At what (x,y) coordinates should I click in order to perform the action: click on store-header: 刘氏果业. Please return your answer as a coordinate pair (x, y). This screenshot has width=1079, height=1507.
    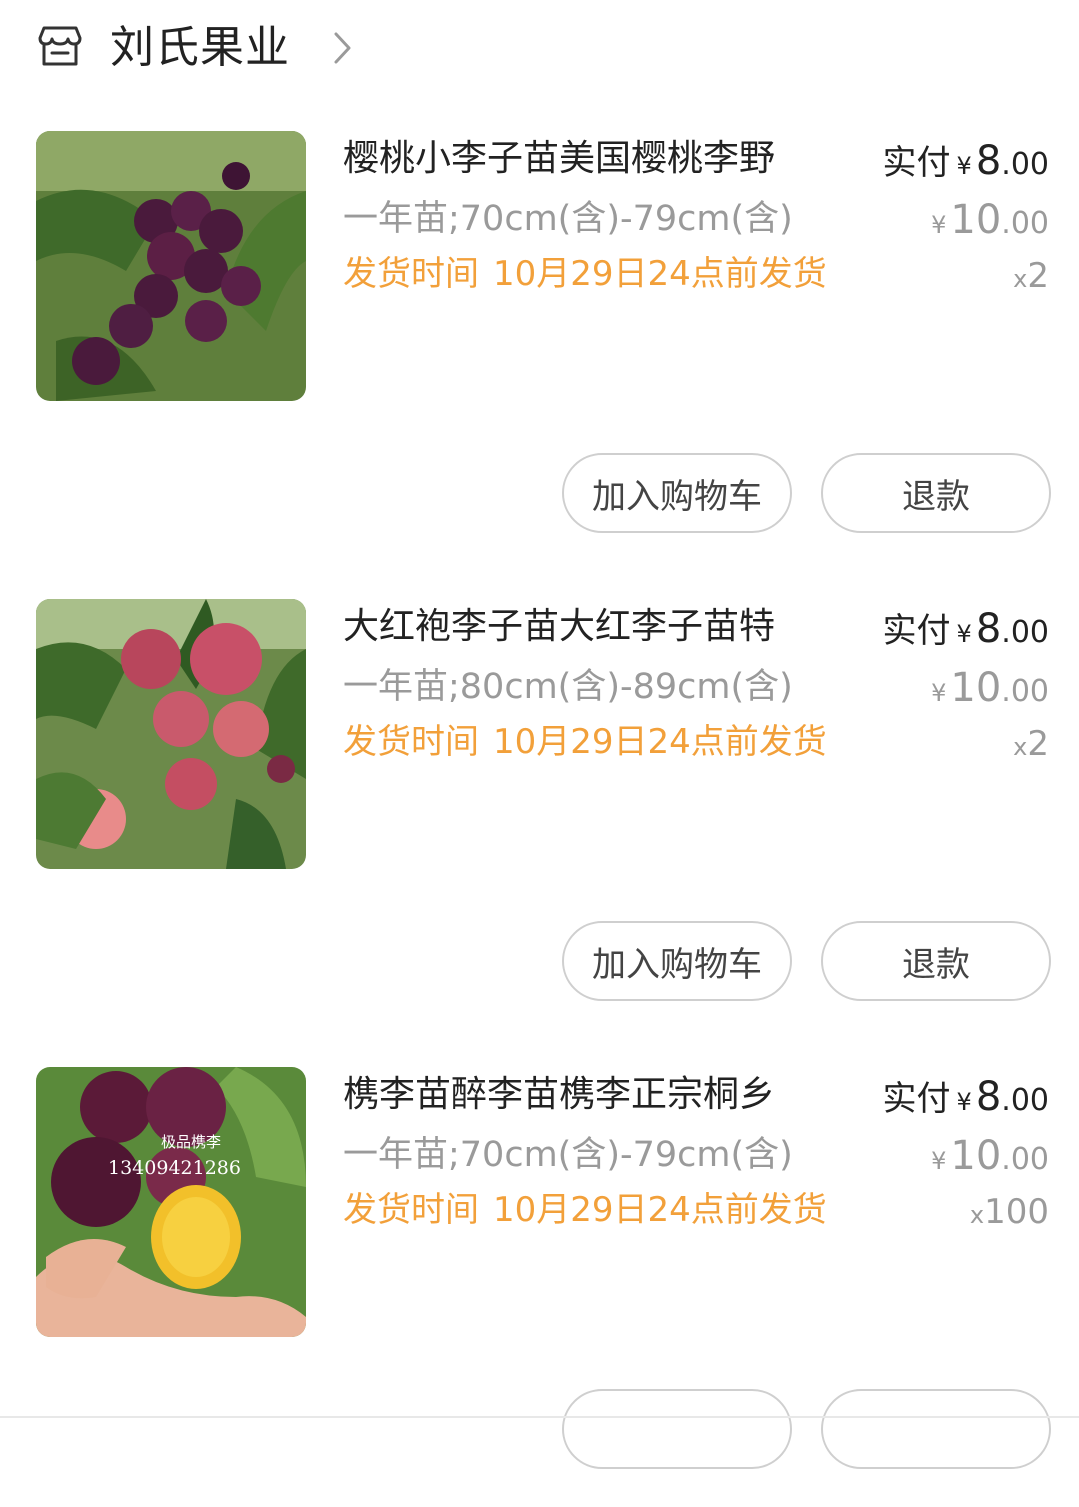
    Looking at the image, I should click on (539, 50).